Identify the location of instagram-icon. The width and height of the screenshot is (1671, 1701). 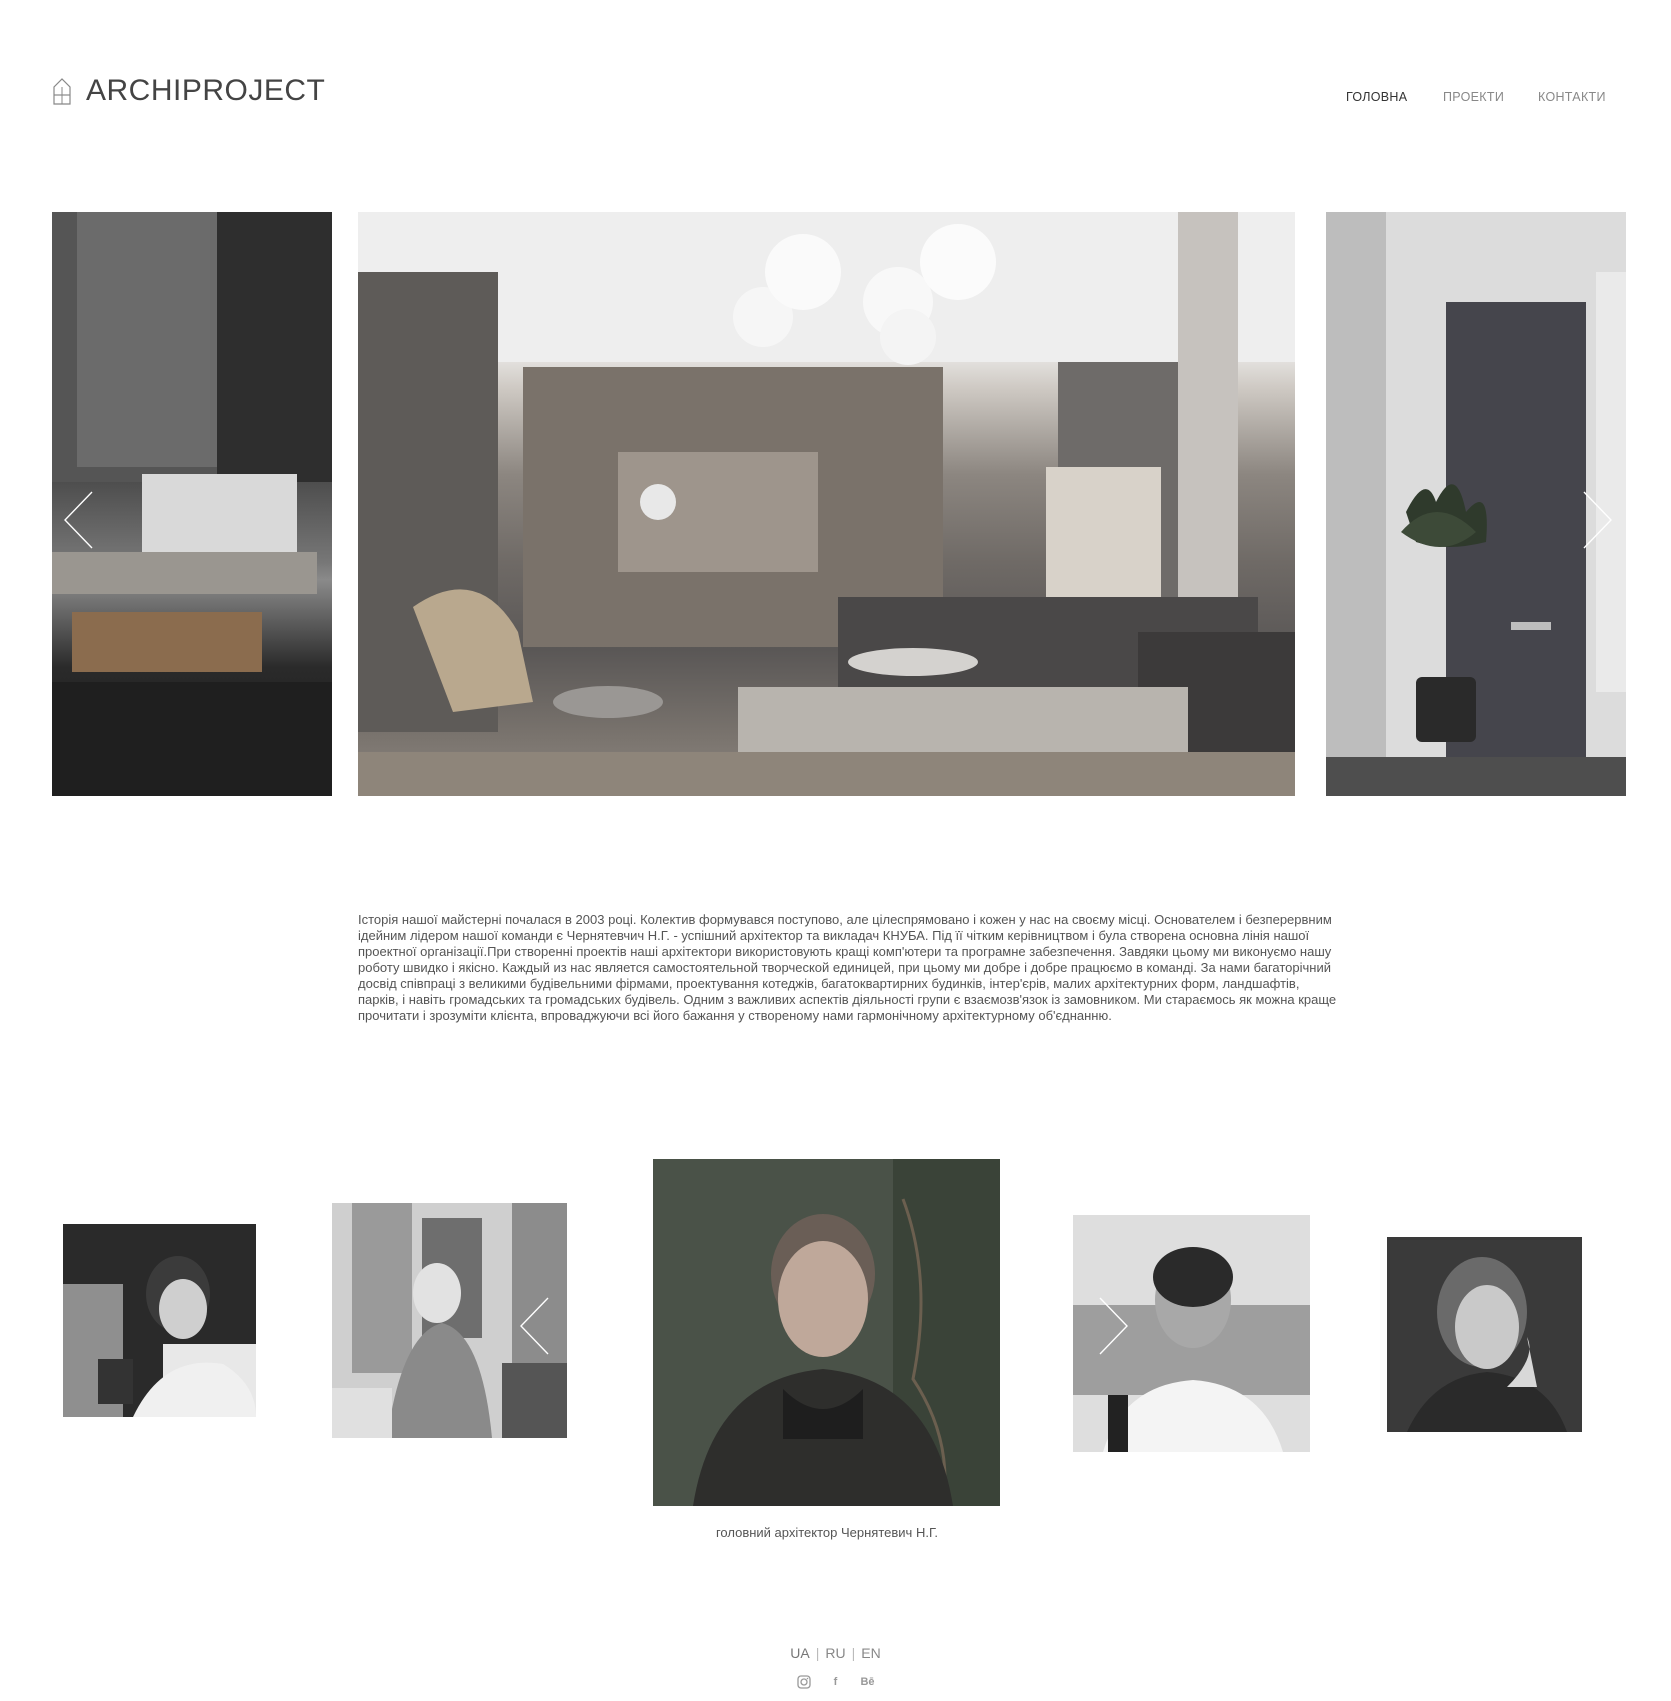
(803, 1682).